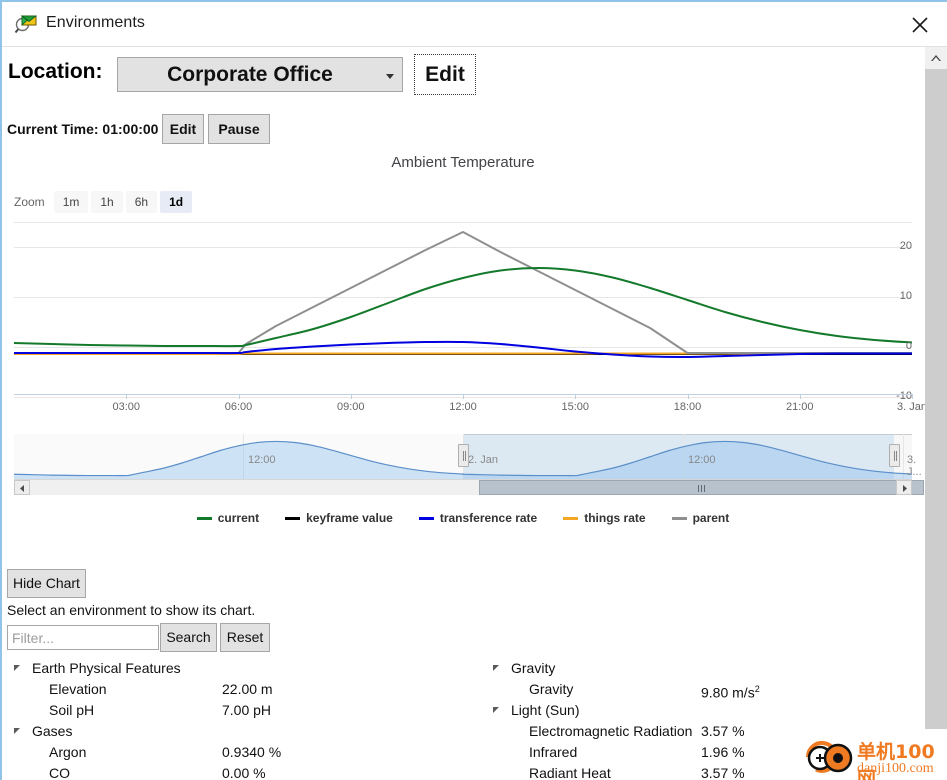  Describe the element at coordinates (126, 407) in the screenshot. I see `x-axis-tick-0: 03:00` at that location.